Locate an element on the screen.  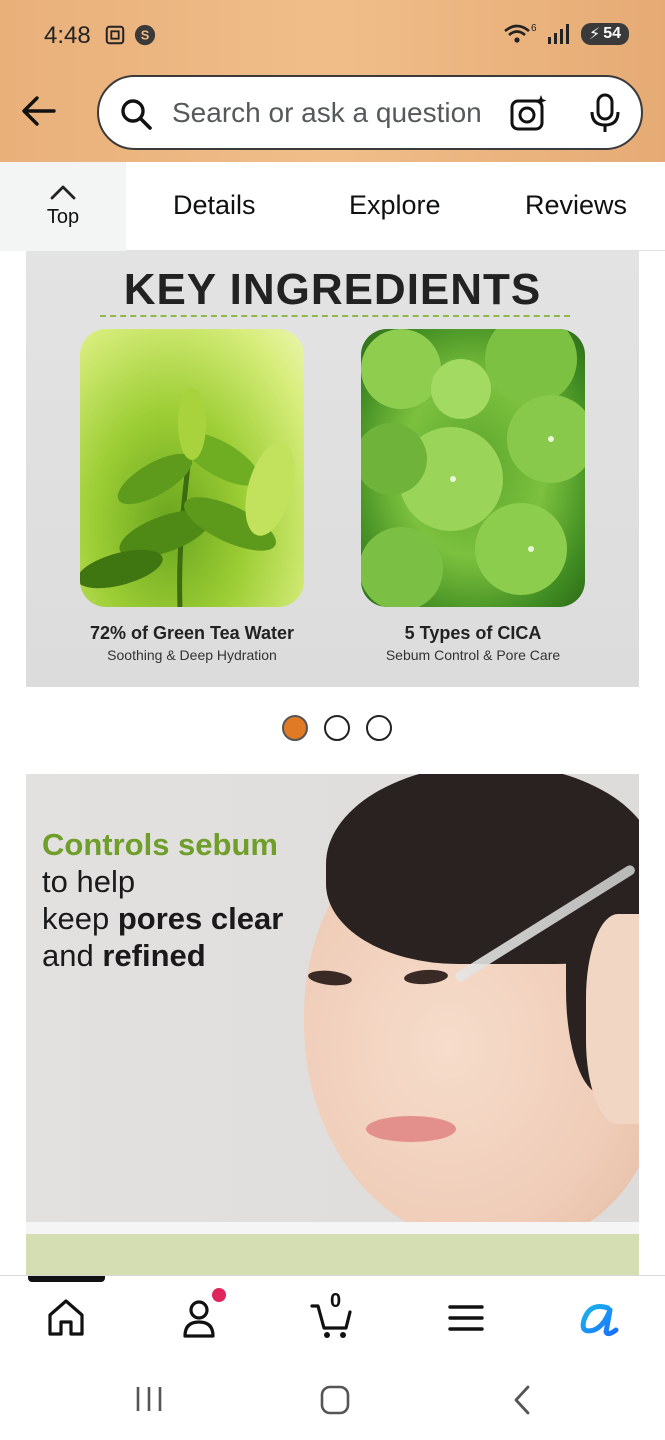
wifi-icon: 6 is located at coordinates (520, 33).